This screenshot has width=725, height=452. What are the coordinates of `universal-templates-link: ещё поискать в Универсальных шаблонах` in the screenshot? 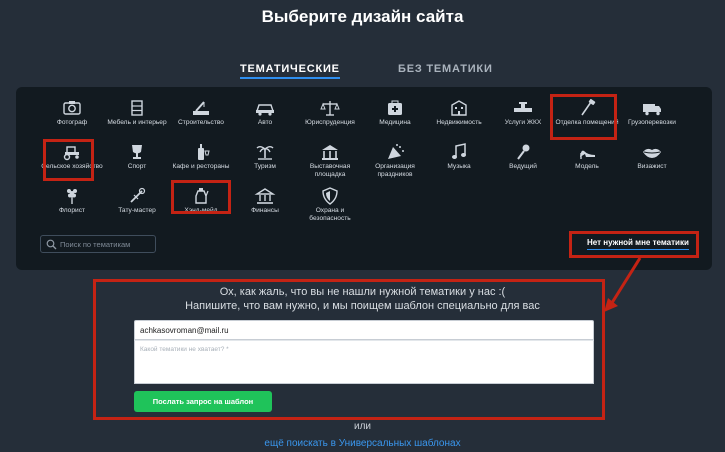 It's located at (362, 443).